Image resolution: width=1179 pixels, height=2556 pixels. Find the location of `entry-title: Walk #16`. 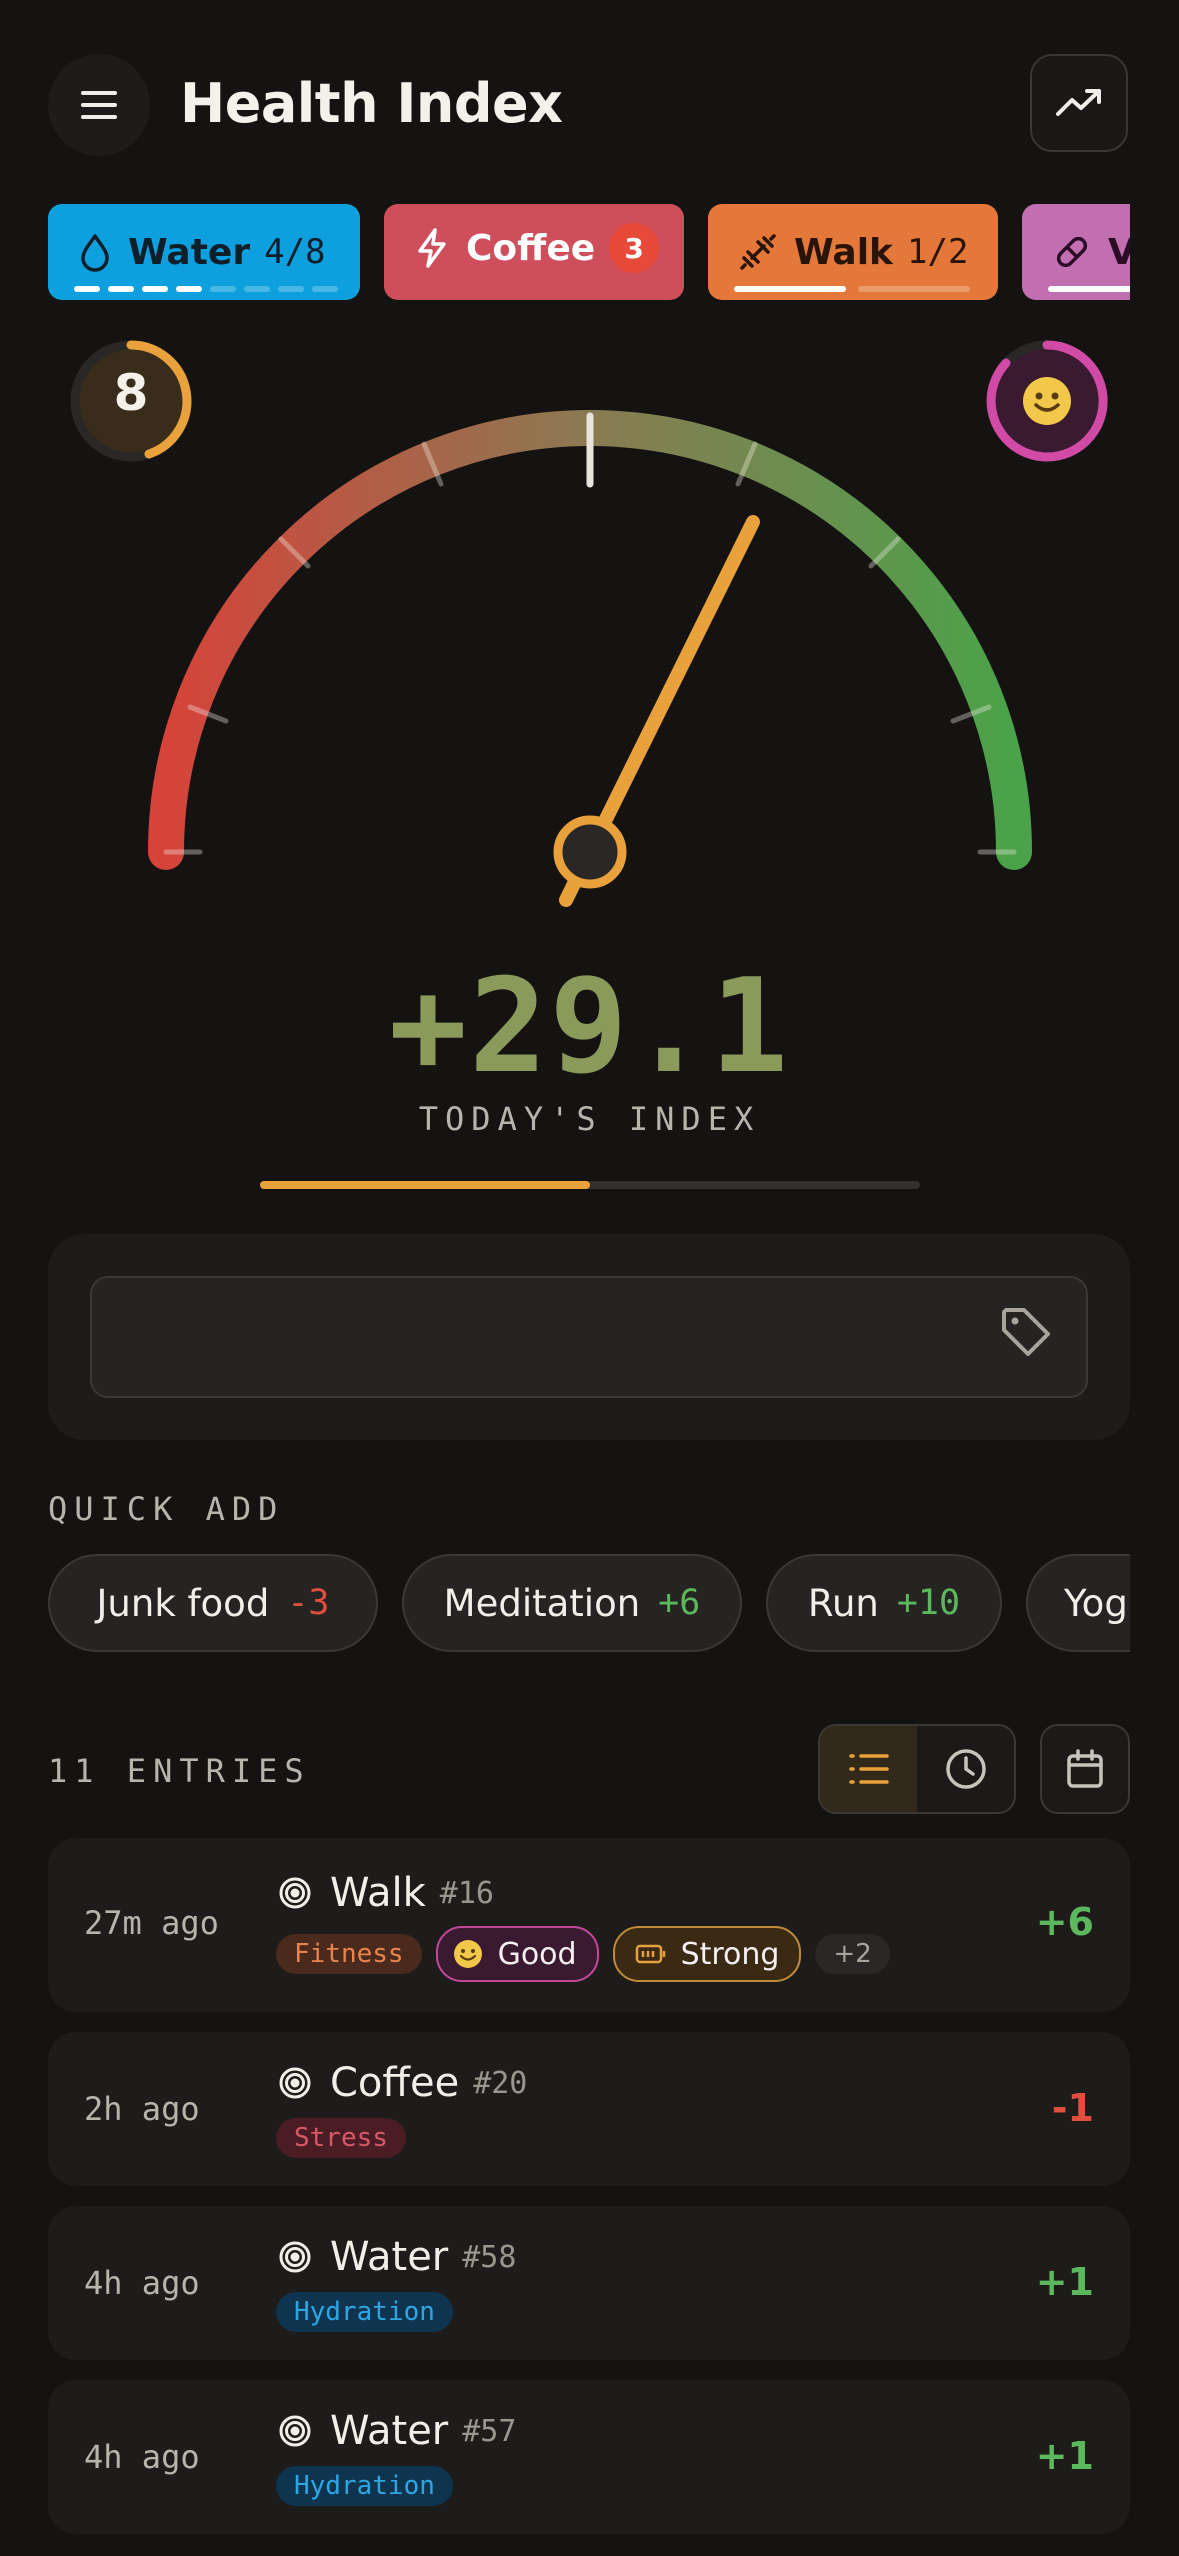

entry-title: Walk #16 is located at coordinates (386, 1893).